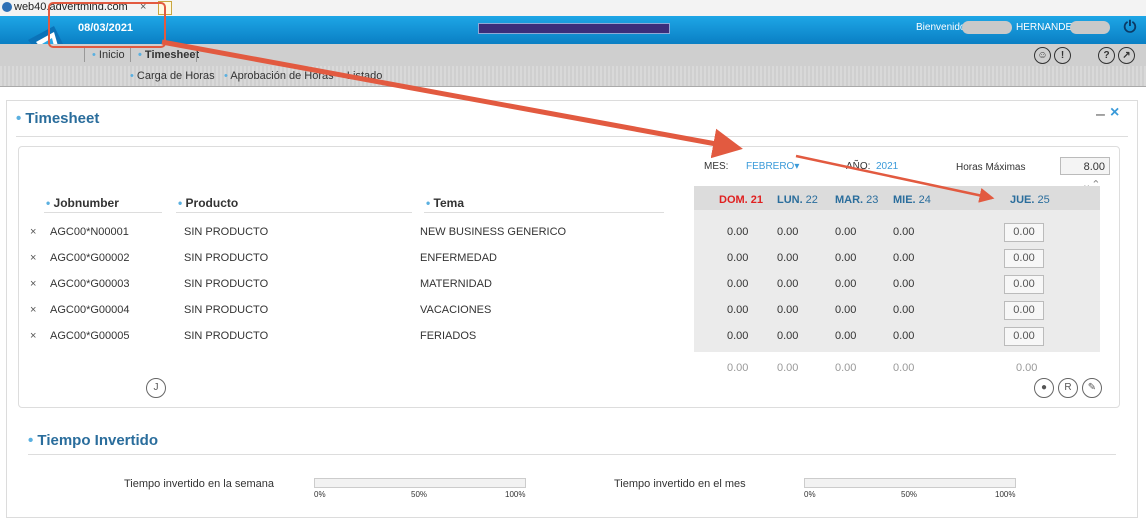 Image resolution: width=1146 pixels, height=523 pixels. What do you see at coordinates (452, 99) in the screenshot?
I see `arrow-to-month` at bounding box center [452, 99].